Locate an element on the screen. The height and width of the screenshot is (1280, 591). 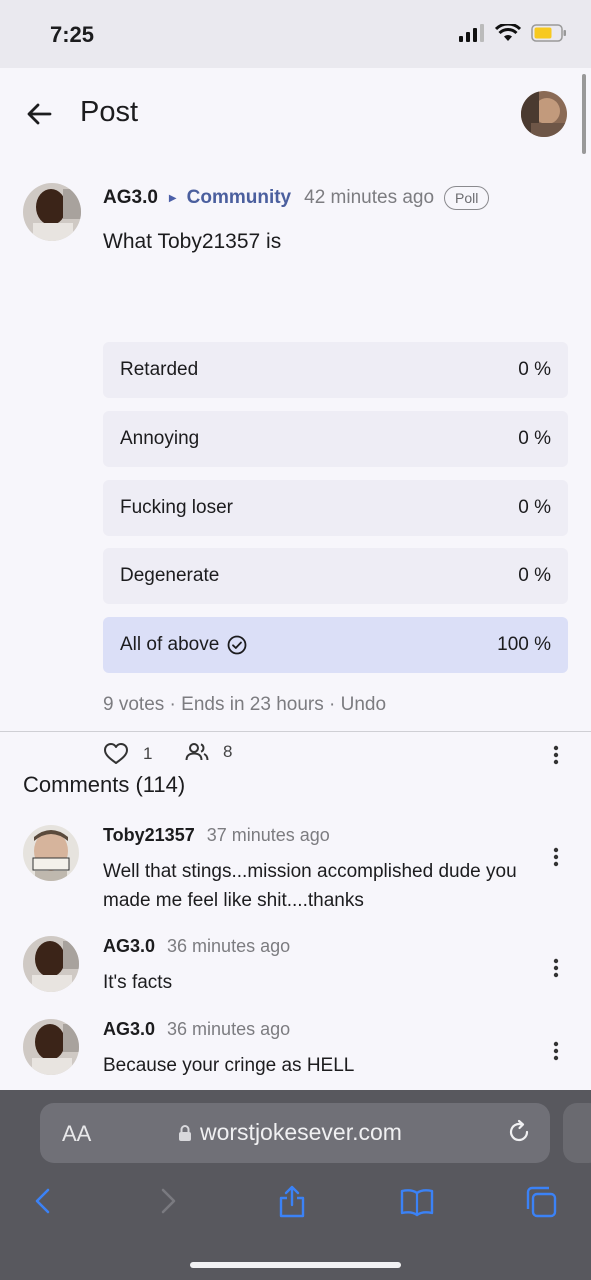
lock-icon is located at coordinates (185, 1133).